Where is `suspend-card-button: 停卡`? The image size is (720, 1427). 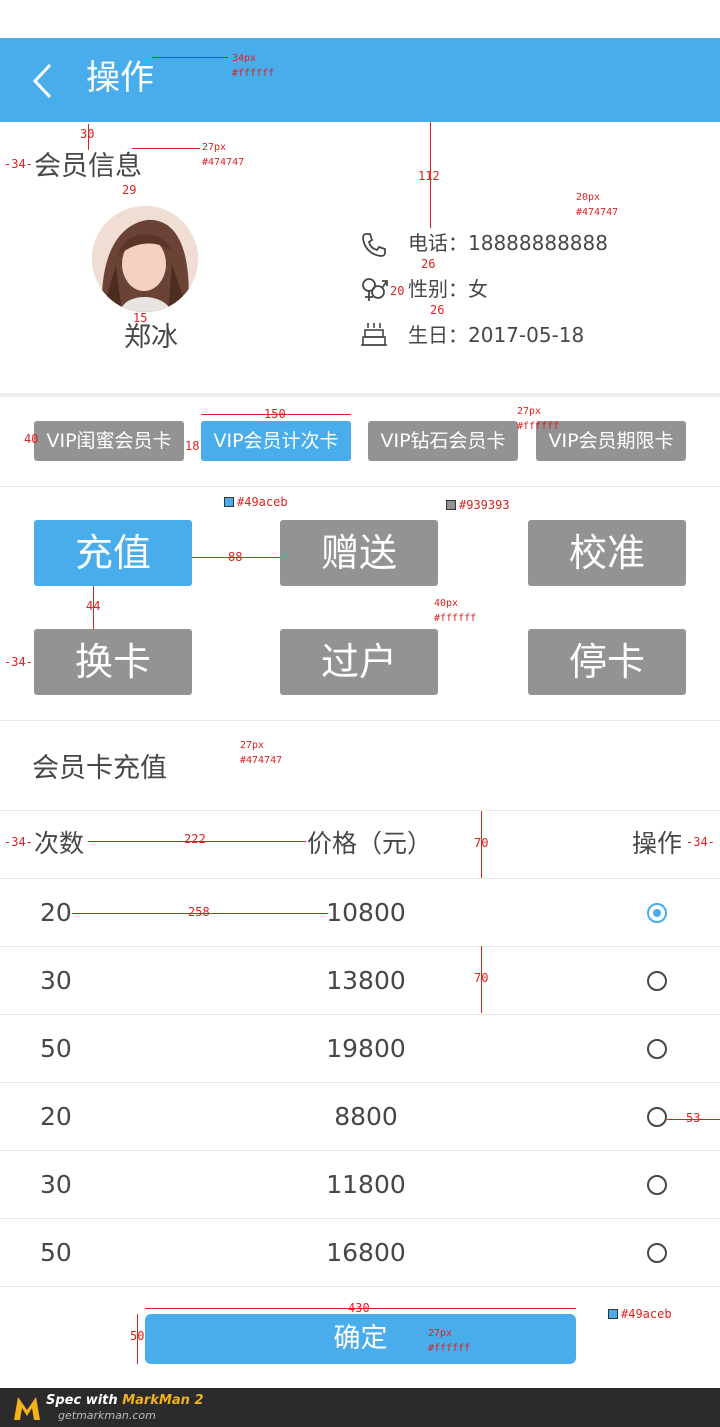 suspend-card-button: 停卡 is located at coordinates (607, 662).